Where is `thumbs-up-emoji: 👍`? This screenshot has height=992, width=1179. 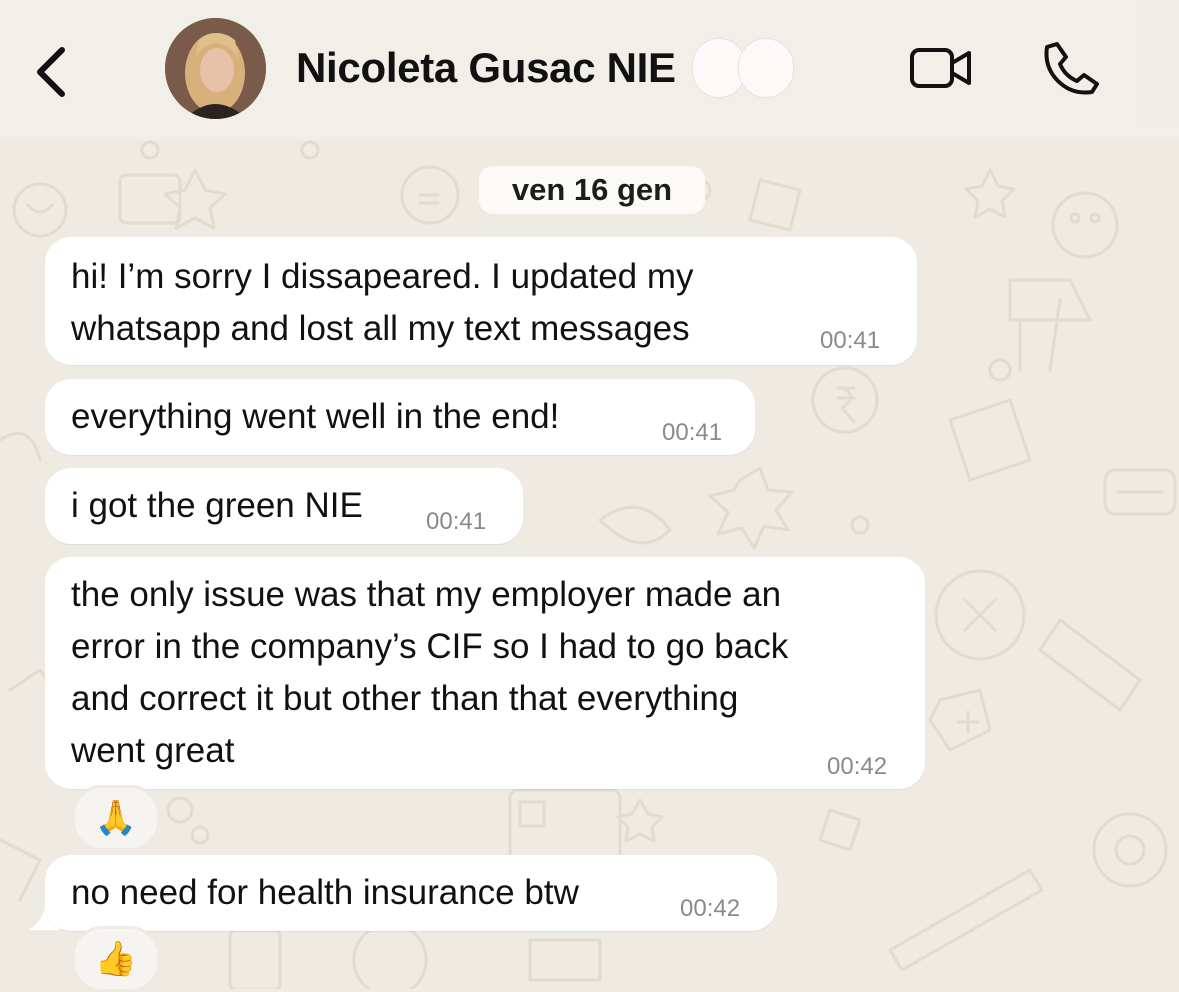
thumbs-up-emoji: 👍 is located at coordinates (116, 959).